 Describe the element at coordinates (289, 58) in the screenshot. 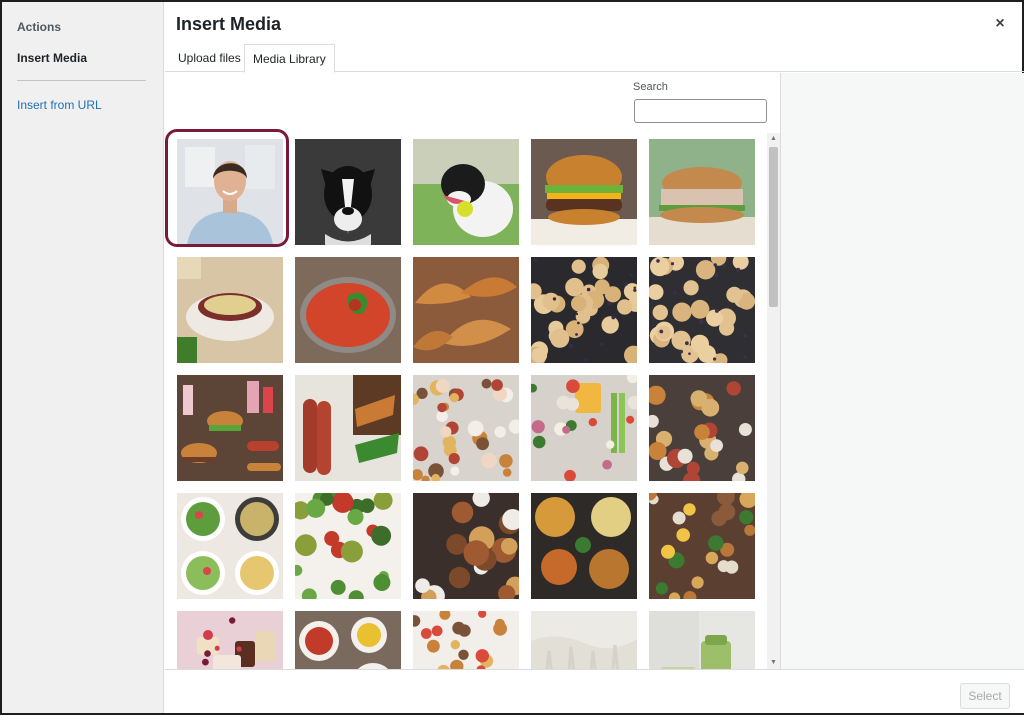

I see `tab-media-library: Media Library` at that location.